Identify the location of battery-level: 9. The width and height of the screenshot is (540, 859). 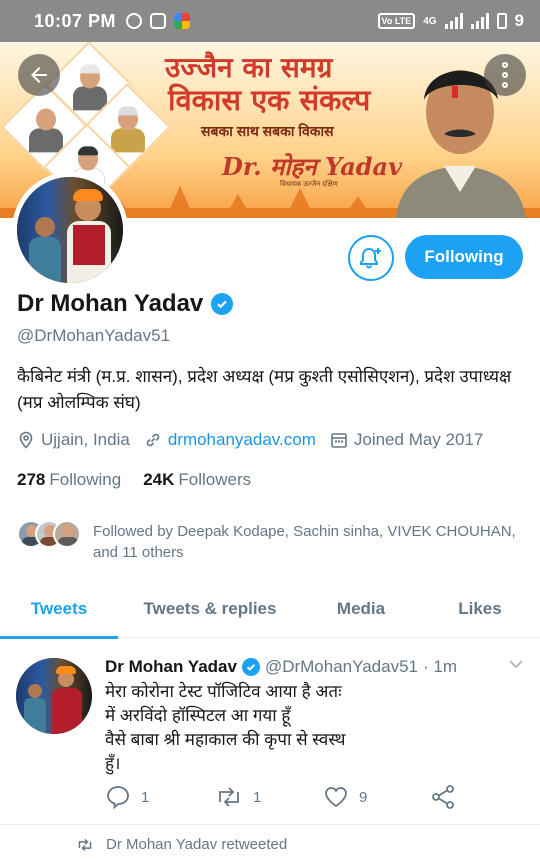
(519, 20).